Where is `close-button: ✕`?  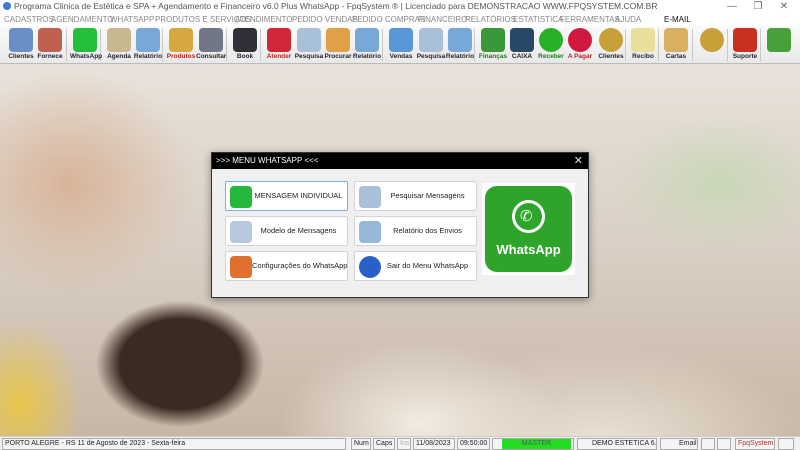 close-button: ✕ is located at coordinates (784, 6).